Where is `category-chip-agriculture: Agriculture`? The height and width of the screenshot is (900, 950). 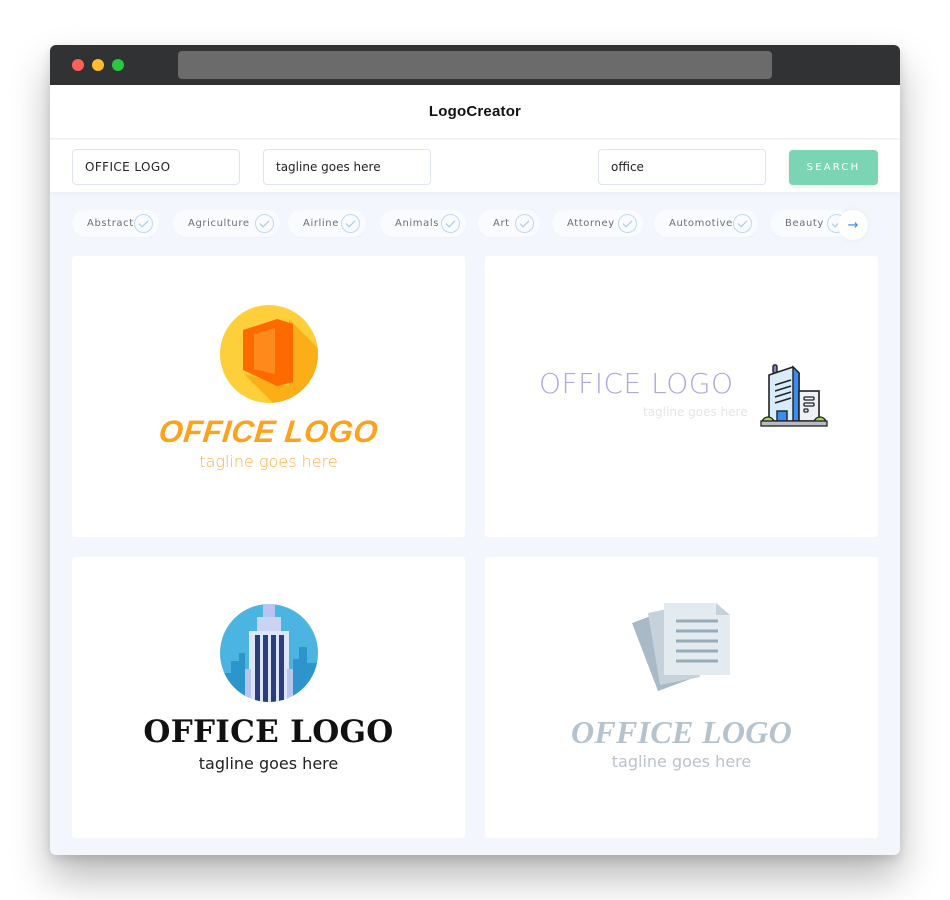
category-chip-agriculture: Agriculture is located at coordinates (226, 223).